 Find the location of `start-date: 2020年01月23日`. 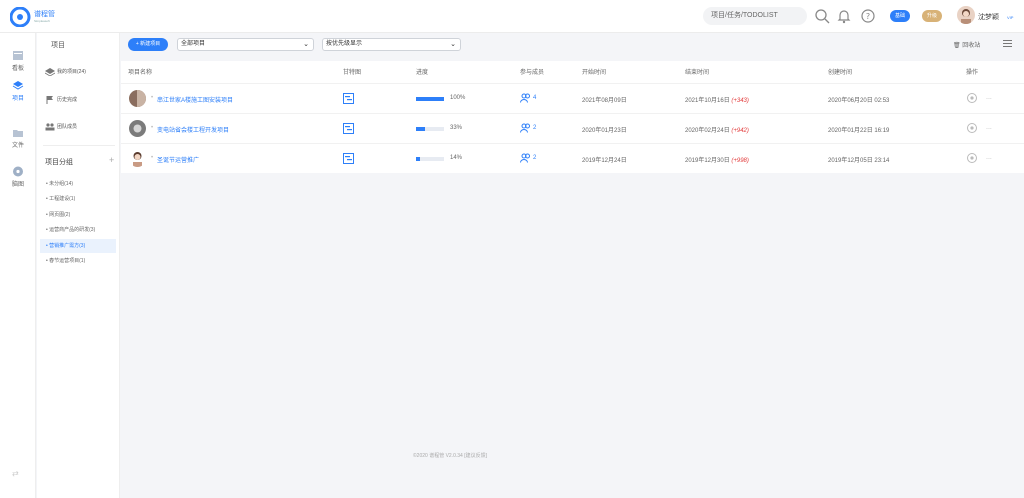

start-date: 2020年01月23日 is located at coordinates (604, 131).